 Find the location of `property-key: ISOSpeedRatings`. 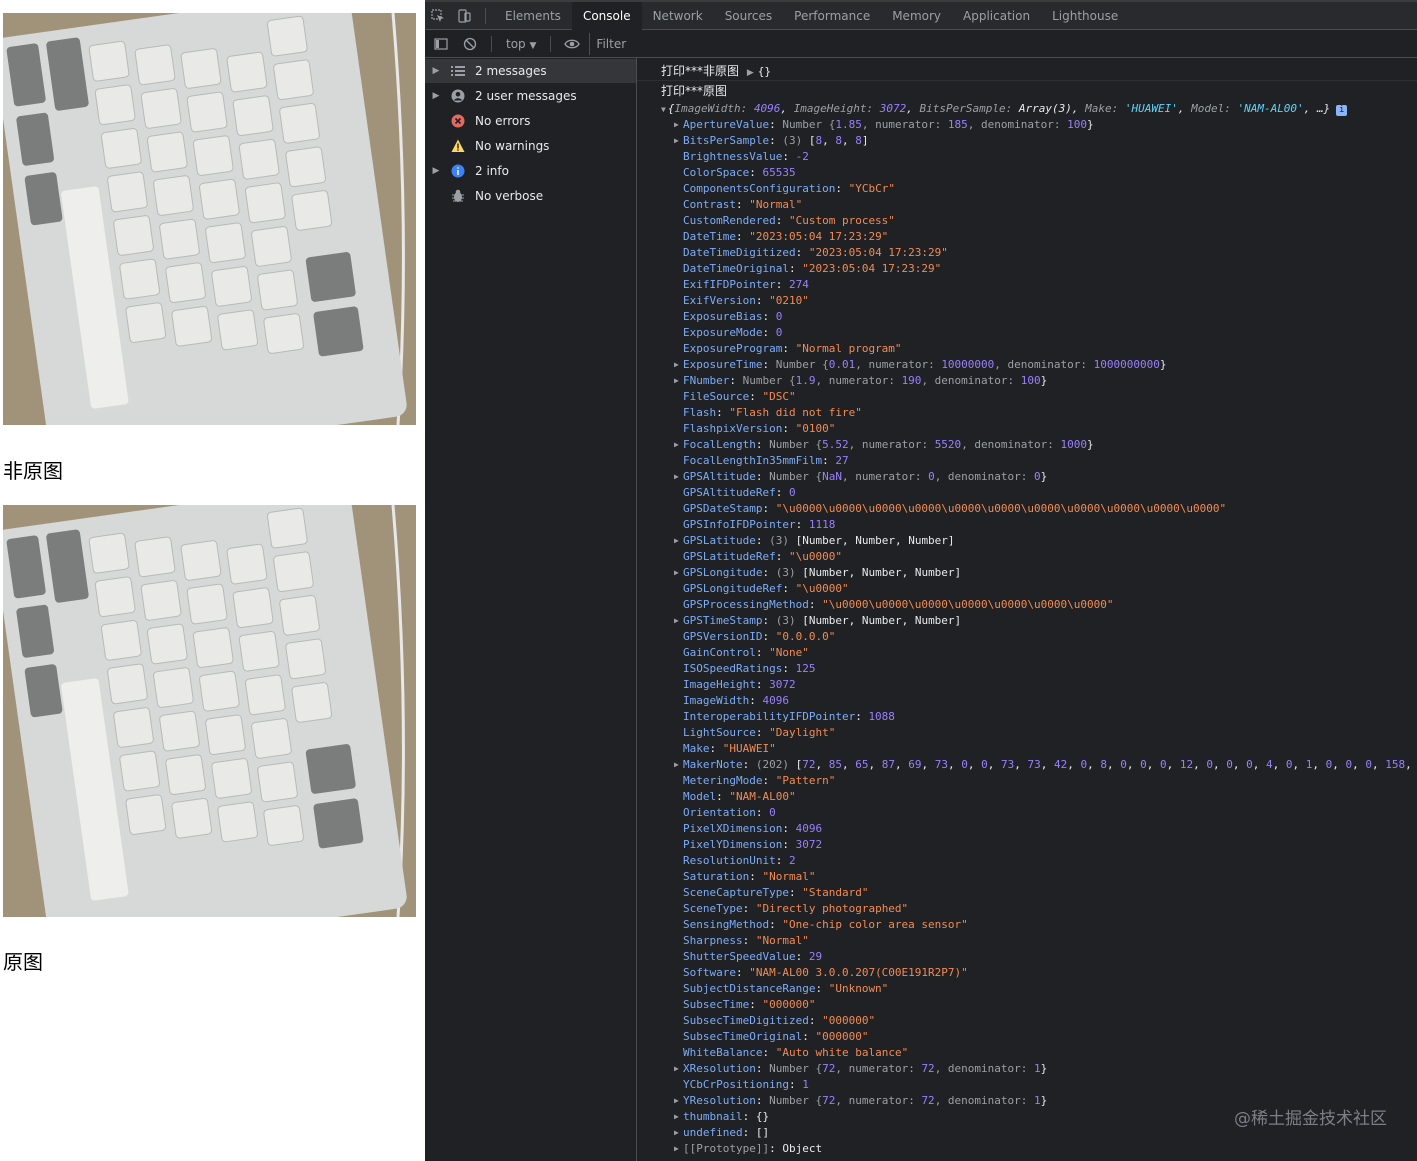

property-key: ISOSpeedRatings is located at coordinates (733, 668).